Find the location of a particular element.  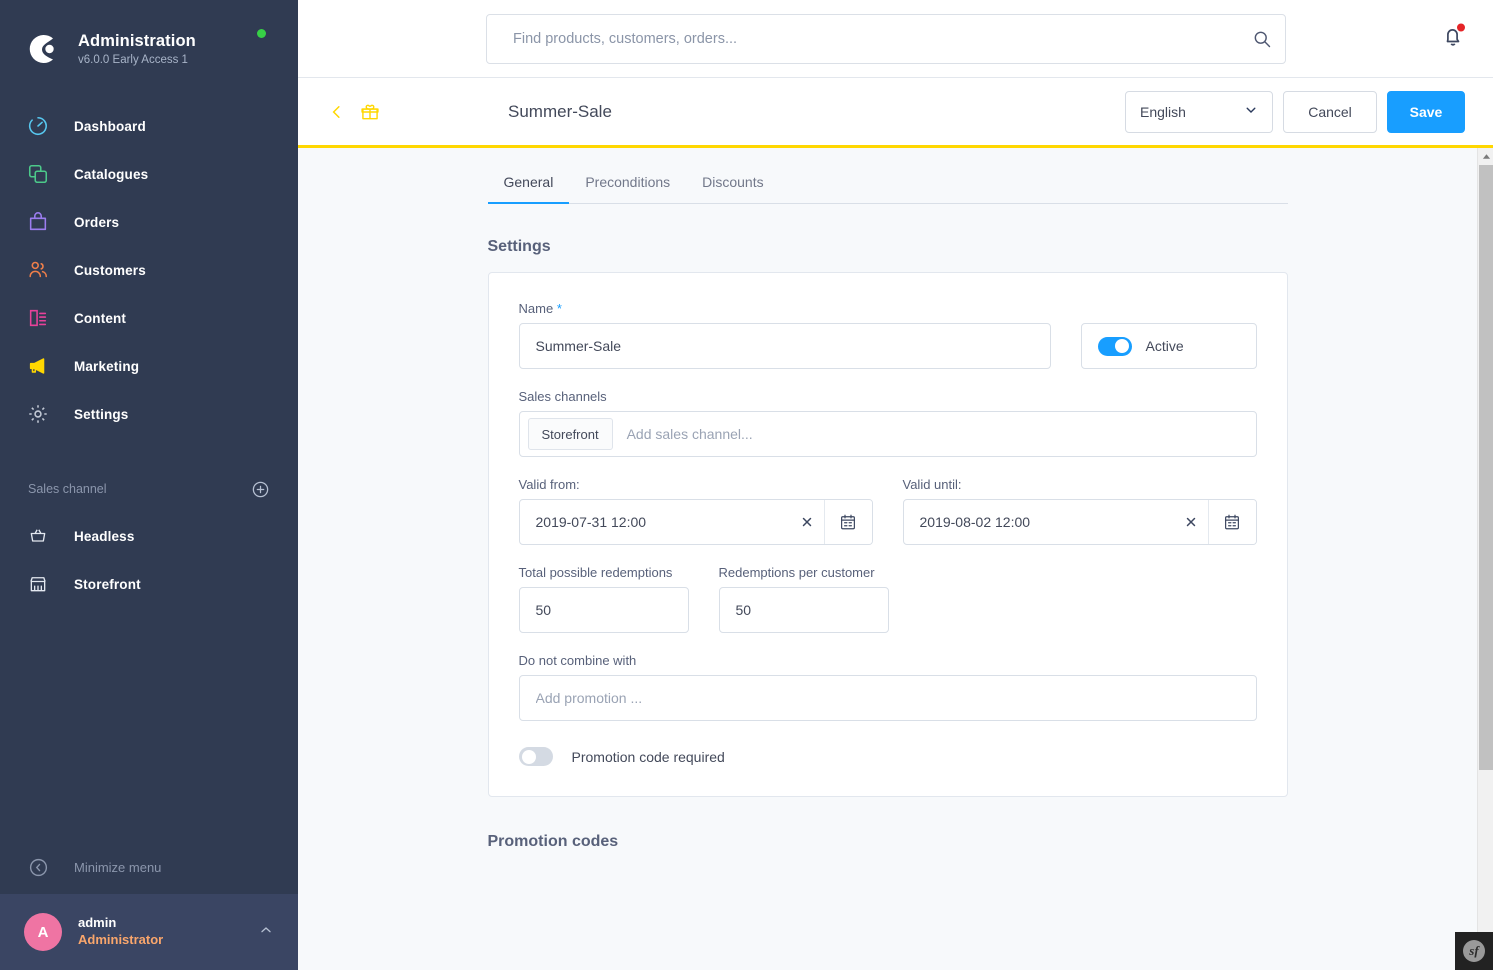

sales-channel-chip: Storefront is located at coordinates (570, 434).